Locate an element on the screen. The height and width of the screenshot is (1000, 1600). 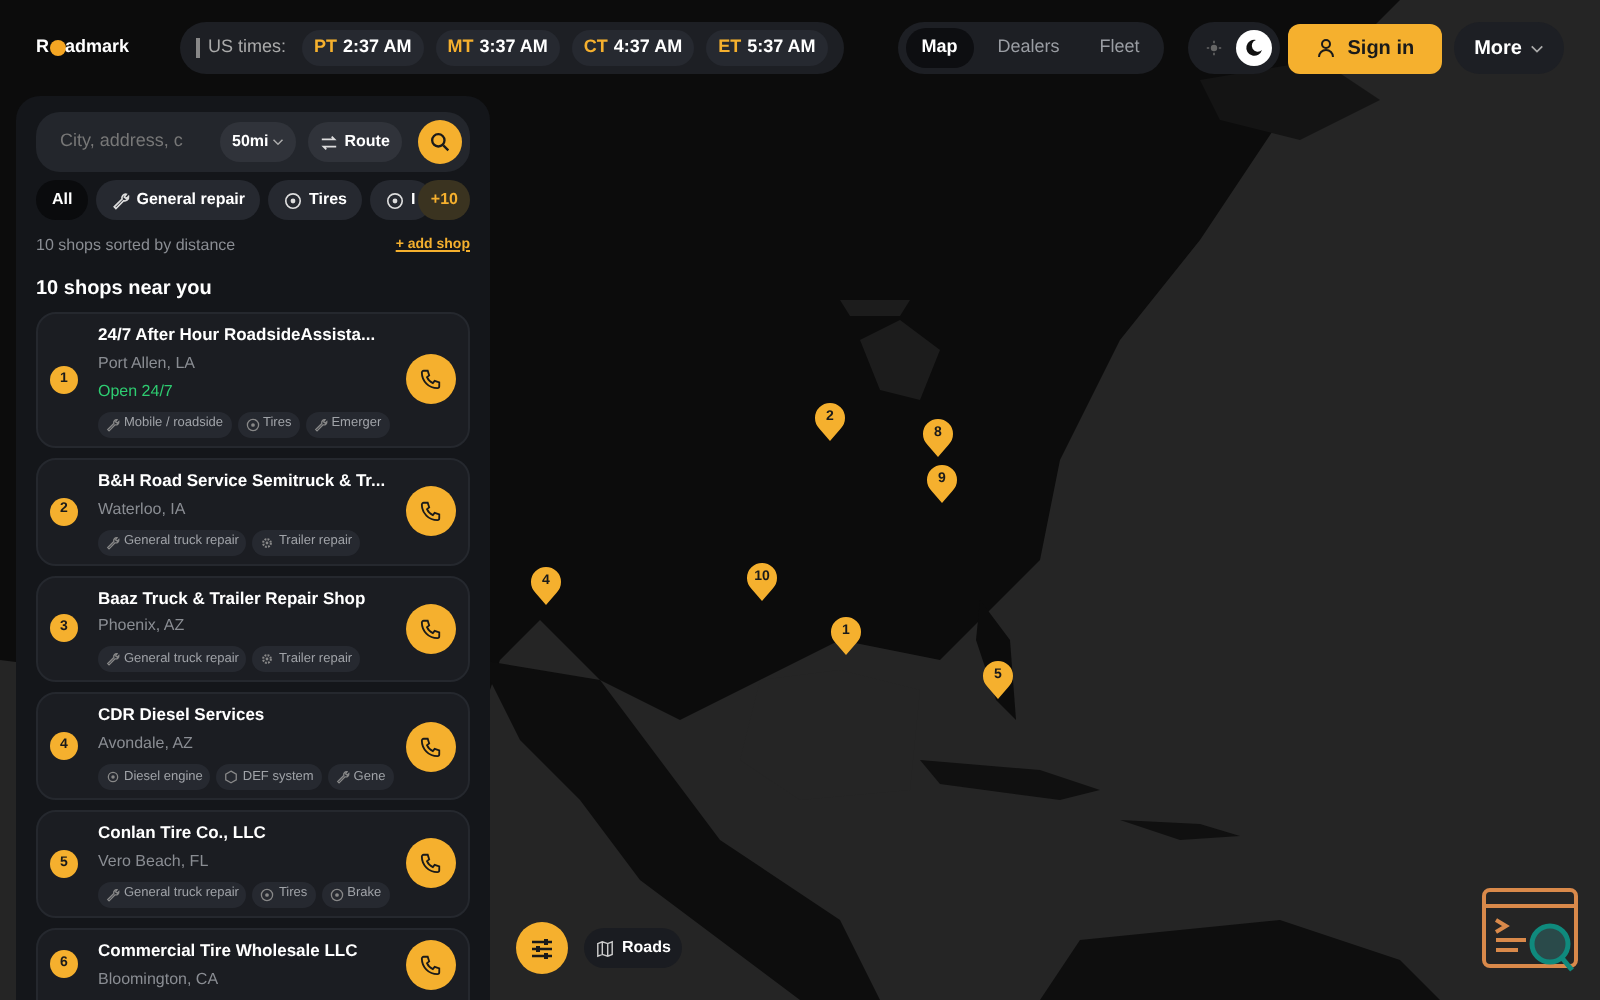
time-chip: ET 5:37 AM is located at coordinates (767, 48).